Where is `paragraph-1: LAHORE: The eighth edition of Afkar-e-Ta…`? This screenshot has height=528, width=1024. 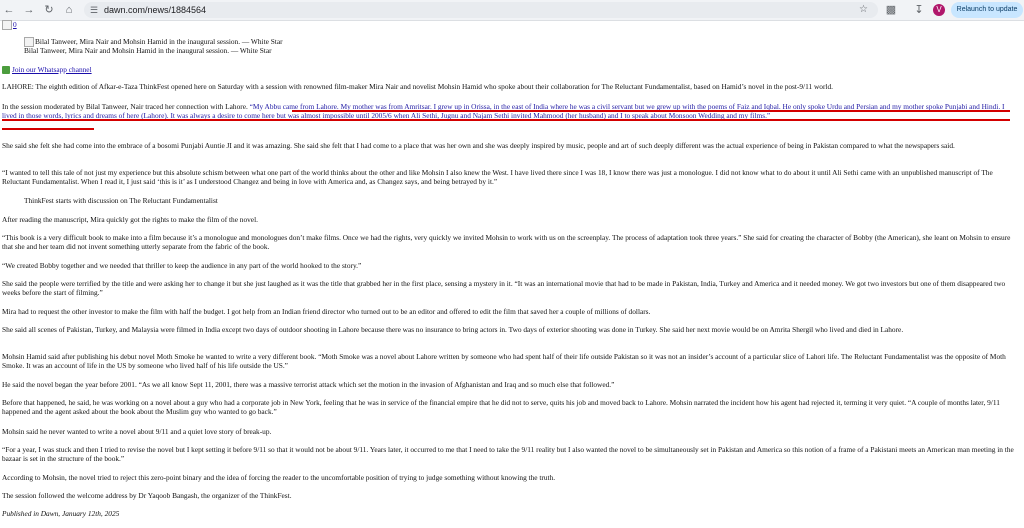 paragraph-1: LAHORE: The eighth edition of Afkar-e-Ta… is located at coordinates (417, 86).